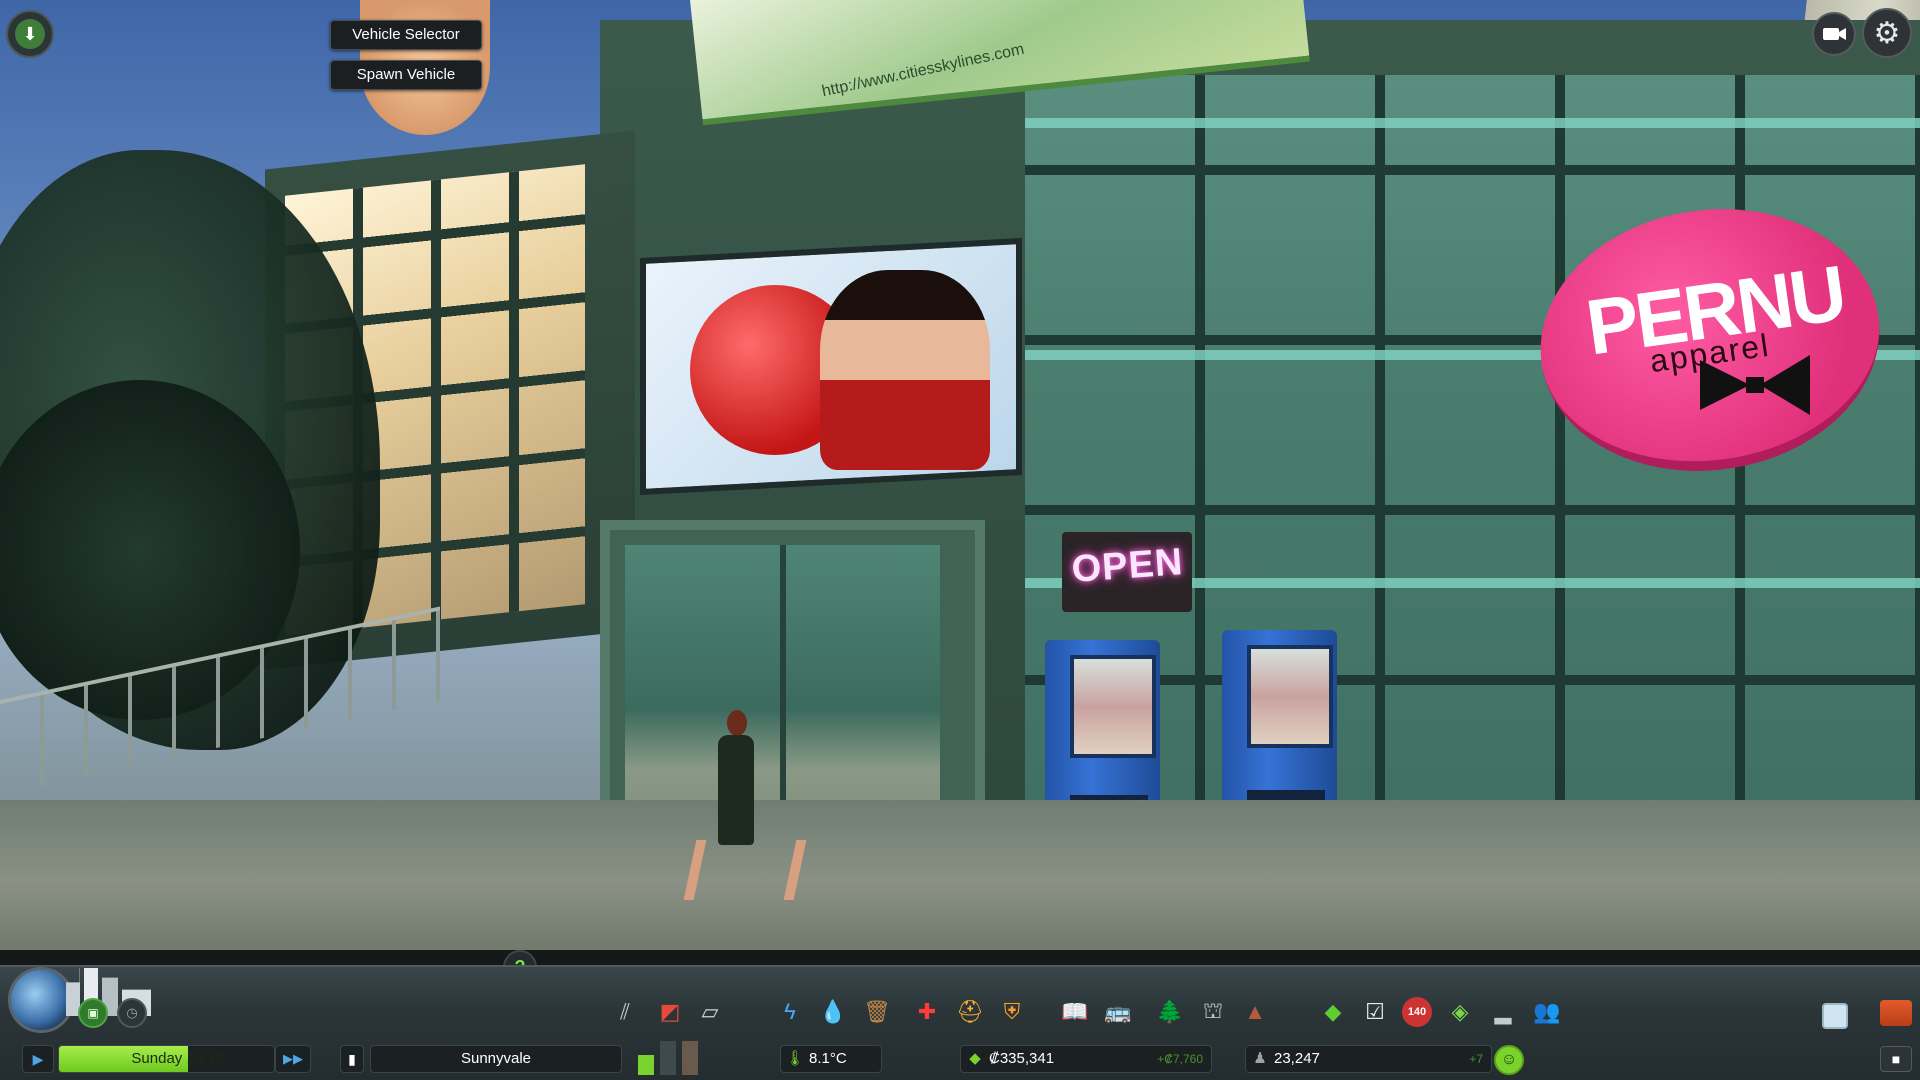  I want to click on happiness-icon: ☺, so click(1509, 1060).